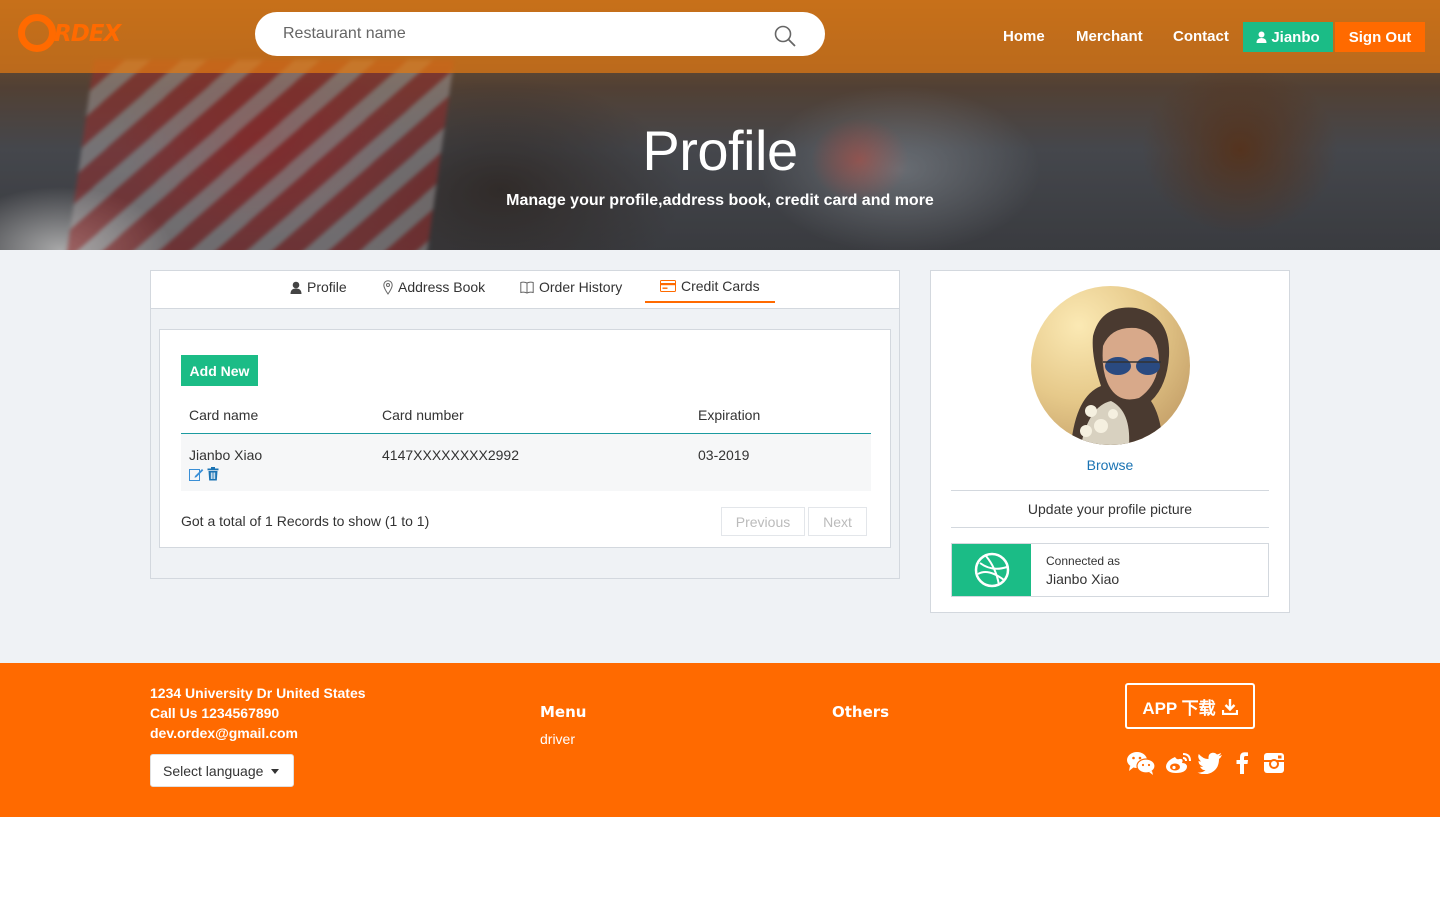 The image size is (1440, 900). I want to click on sign-out-button: Sign Out, so click(1380, 37).